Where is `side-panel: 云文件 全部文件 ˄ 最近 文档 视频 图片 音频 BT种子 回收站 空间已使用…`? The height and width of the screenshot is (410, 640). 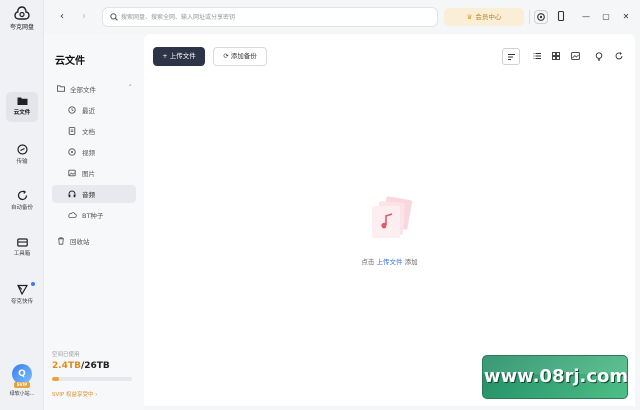
side-panel: 云文件 全部文件 ˄ 最近 文档 视频 图片 音频 BT种子 回收站 空间已使用… is located at coordinates (94, 222).